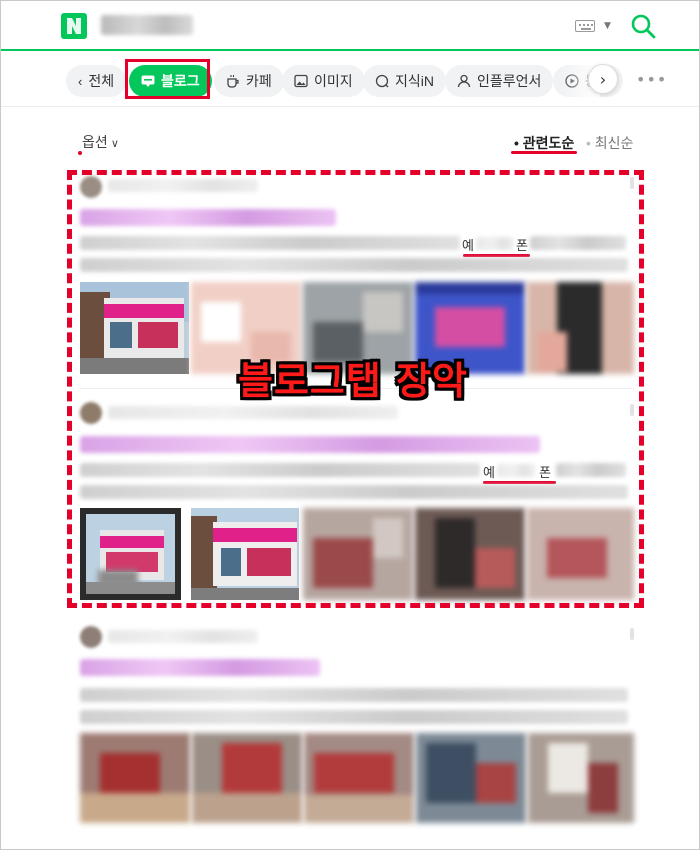 This screenshot has height=850, width=700. Describe the element at coordinates (350, 26) in the screenshot. I see `search-header: ▼` at that location.